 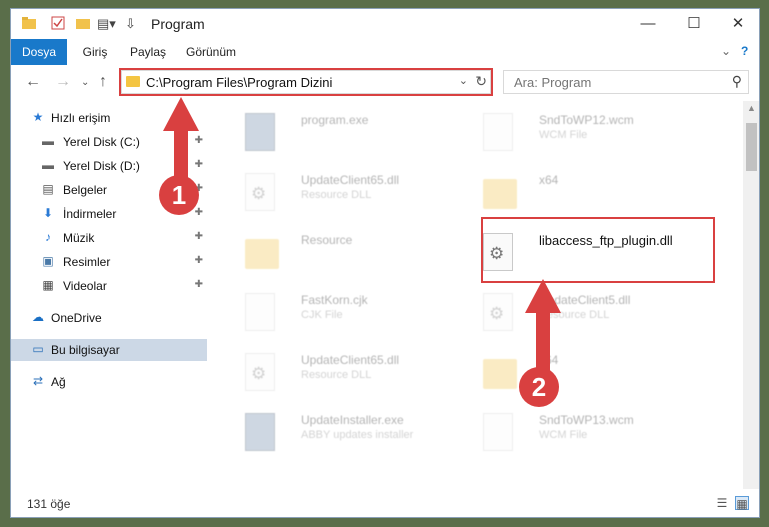 What do you see at coordinates (48, 237) in the screenshot?
I see `music-icon: ♪` at bounding box center [48, 237].